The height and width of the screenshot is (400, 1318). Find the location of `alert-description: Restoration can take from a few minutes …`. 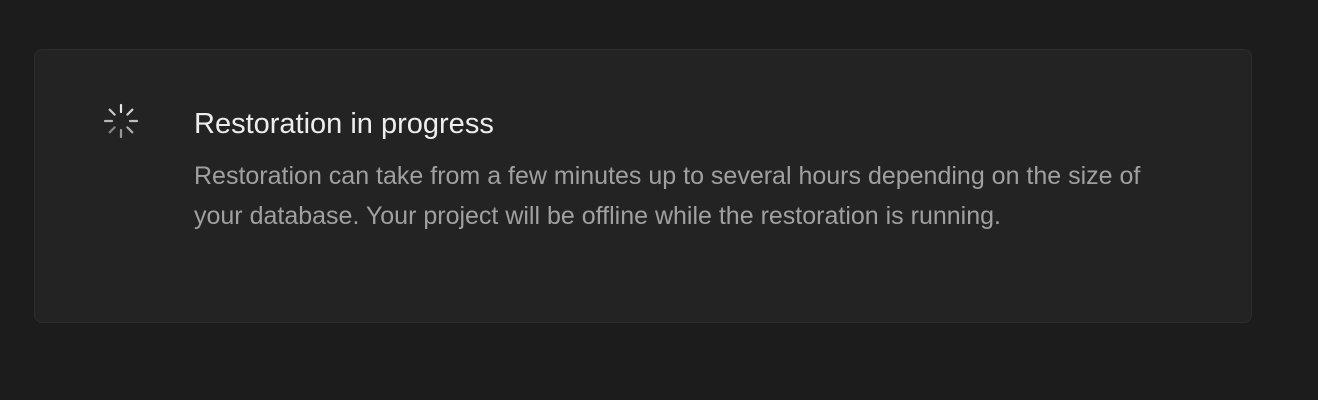

alert-description: Restoration can take from a few minutes … is located at coordinates (667, 196).